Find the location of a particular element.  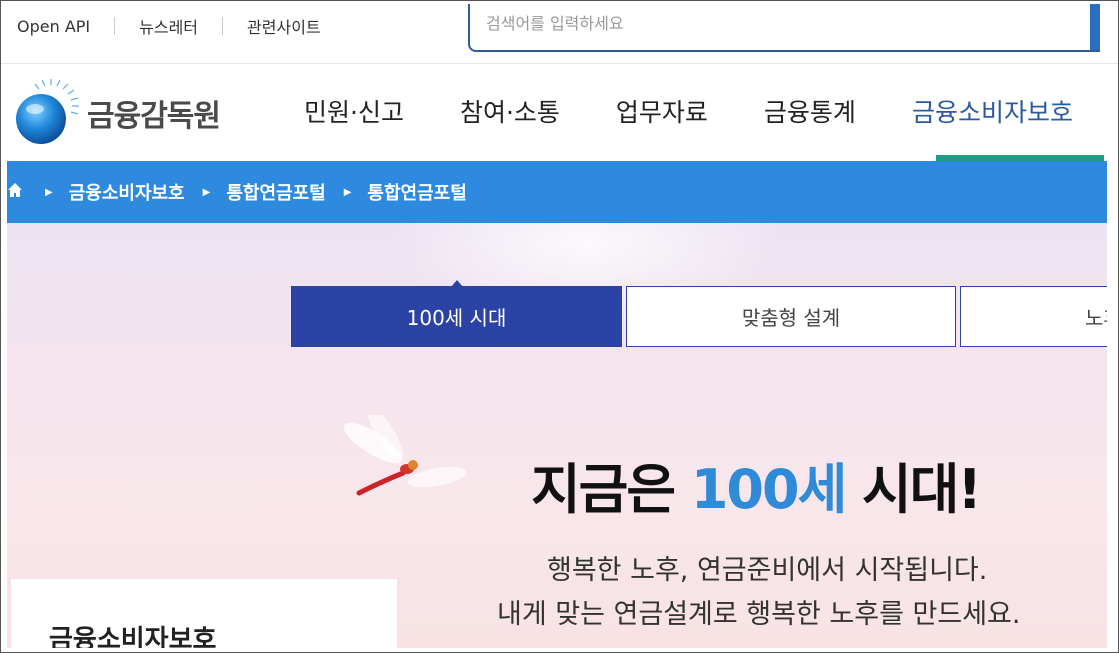

hero-tabs: 100세 시대 맞춤형 설계 노후 is located at coordinates (699, 313).